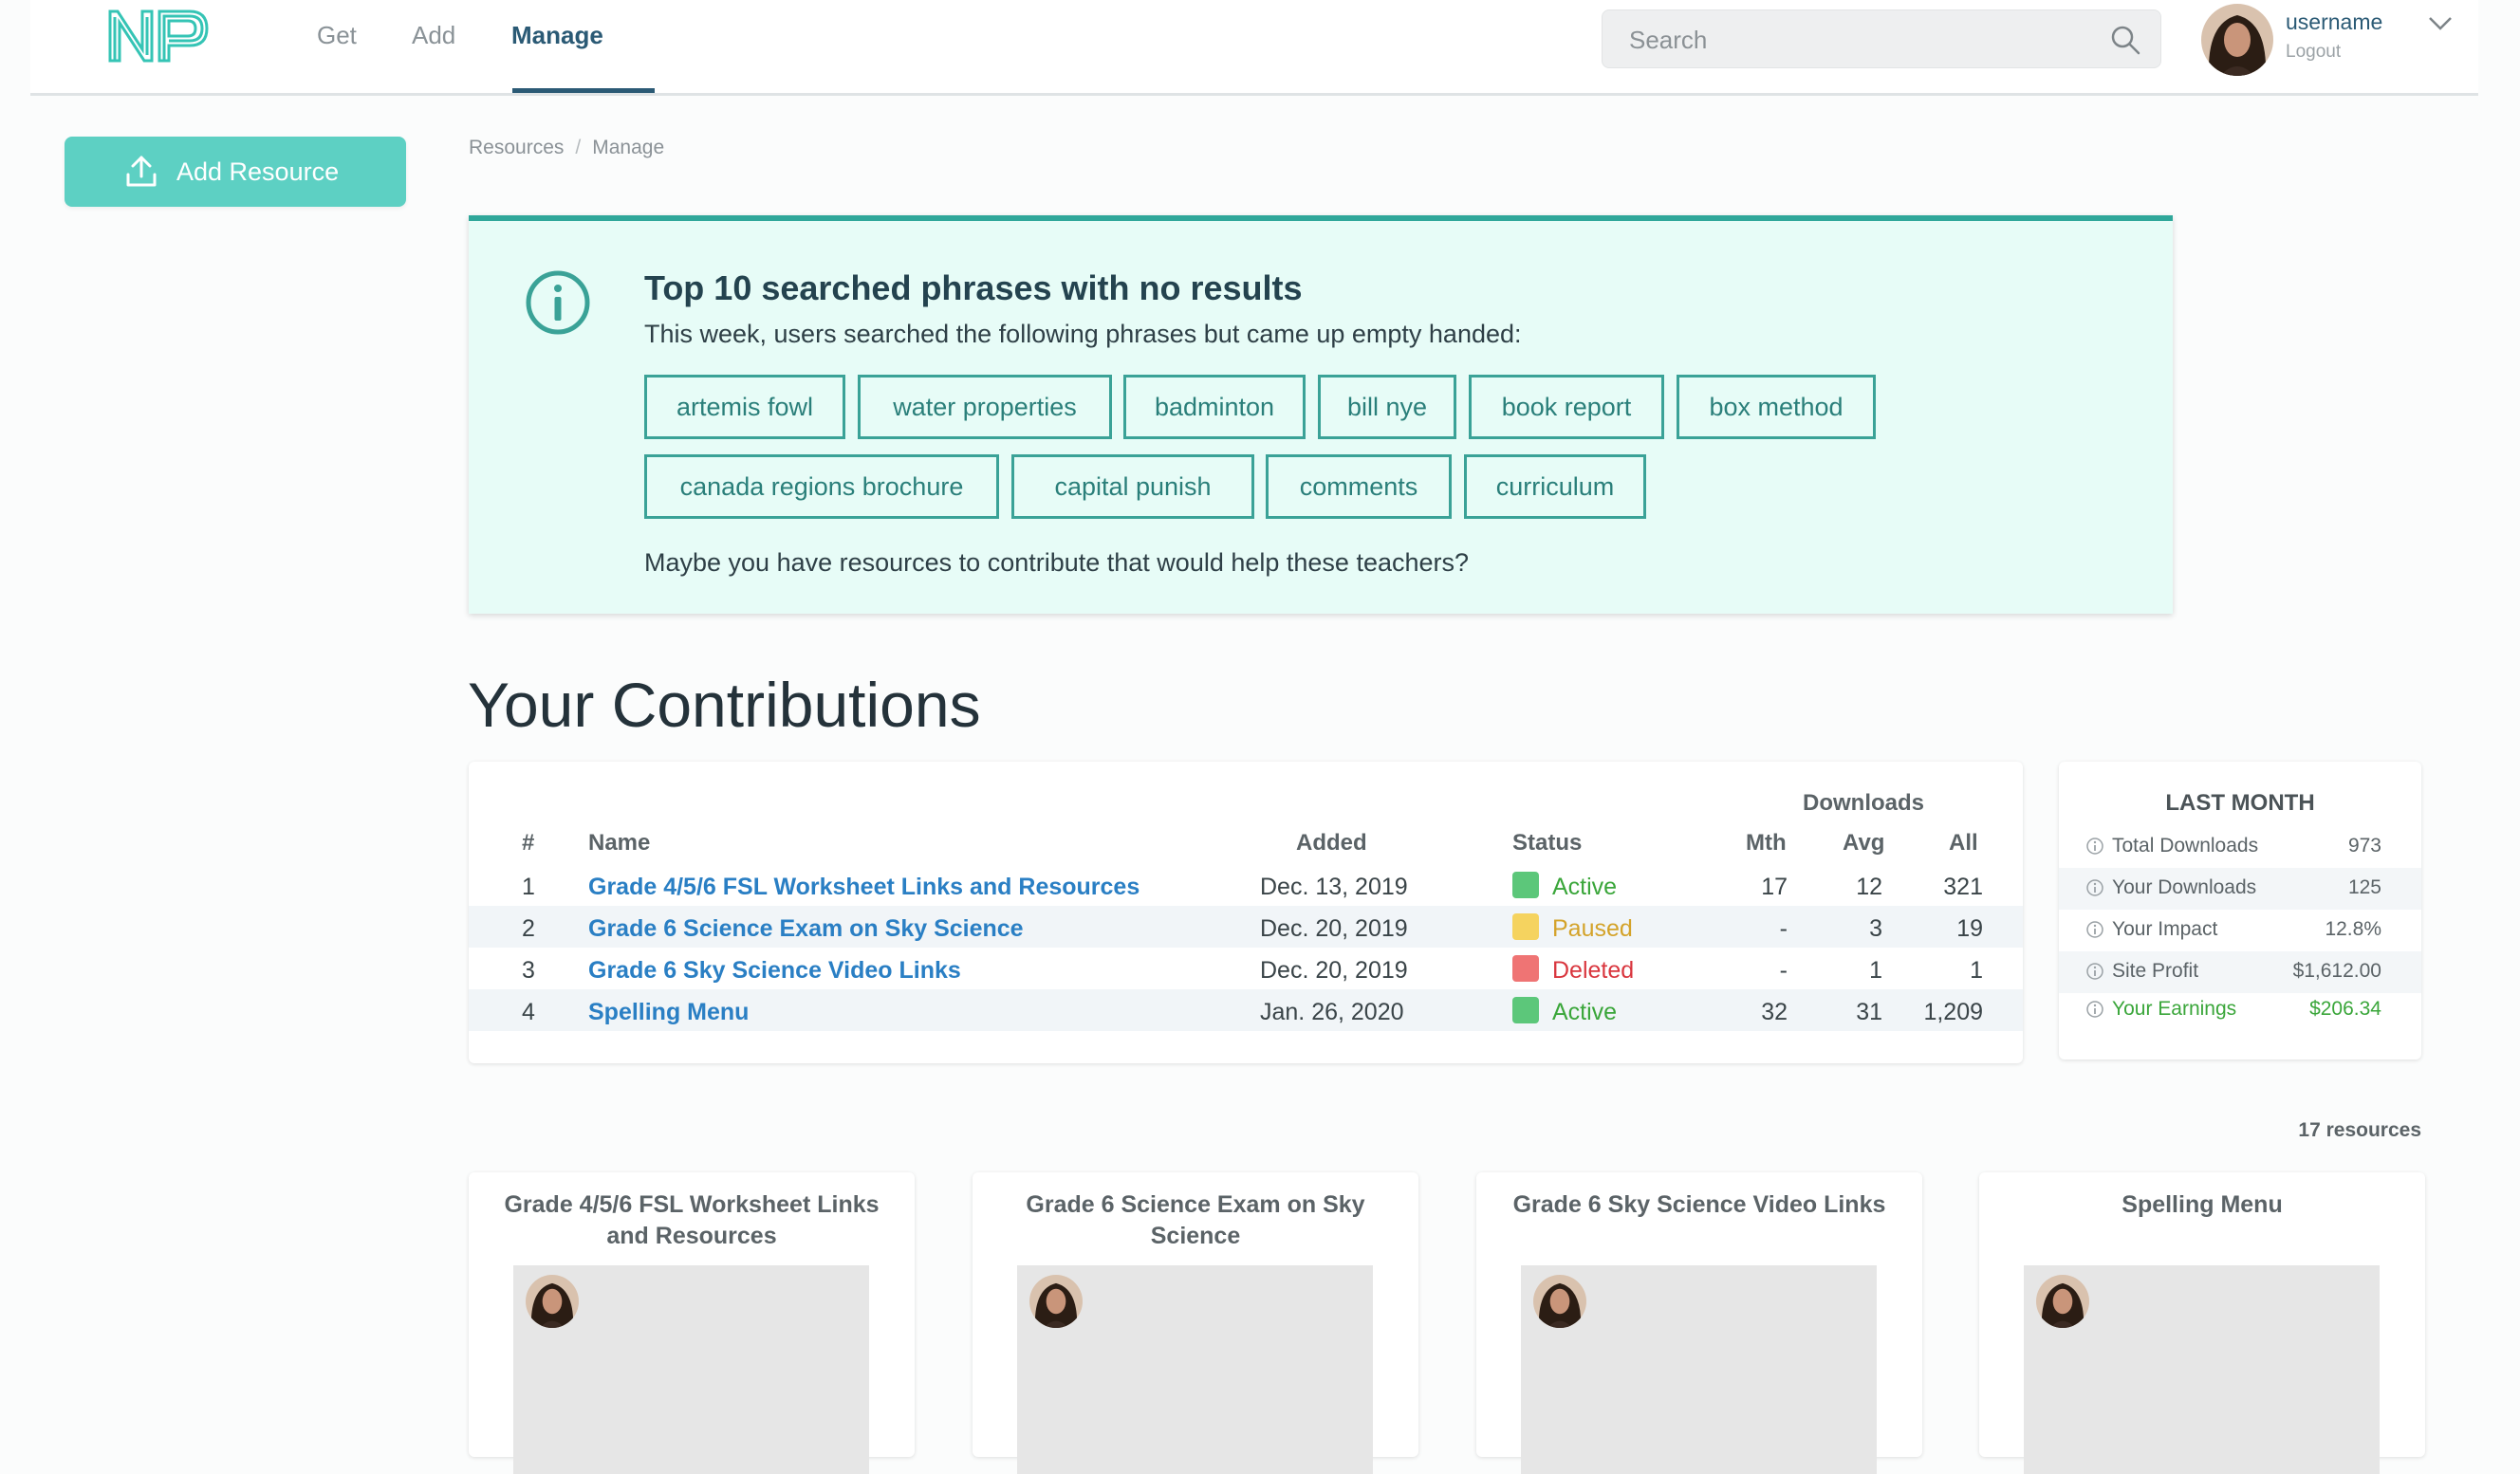  What do you see at coordinates (1869, 1012) in the screenshot?
I see `row-avg: 31` at bounding box center [1869, 1012].